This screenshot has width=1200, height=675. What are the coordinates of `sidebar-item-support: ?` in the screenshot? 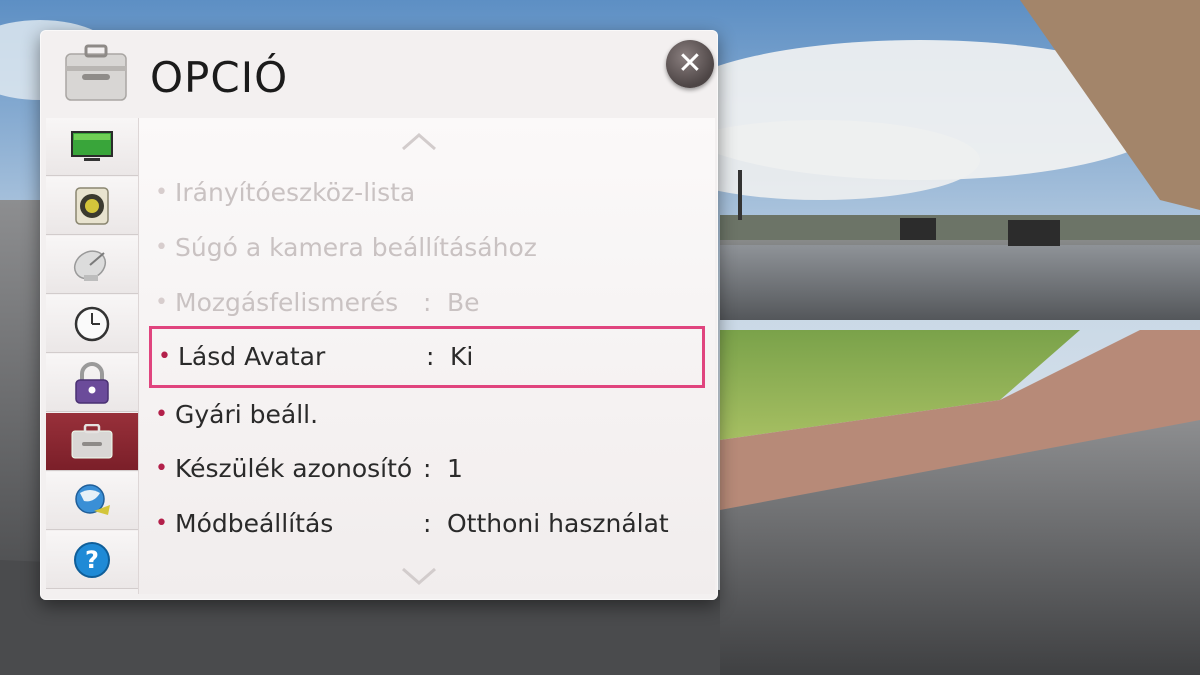 It's located at (92, 560).